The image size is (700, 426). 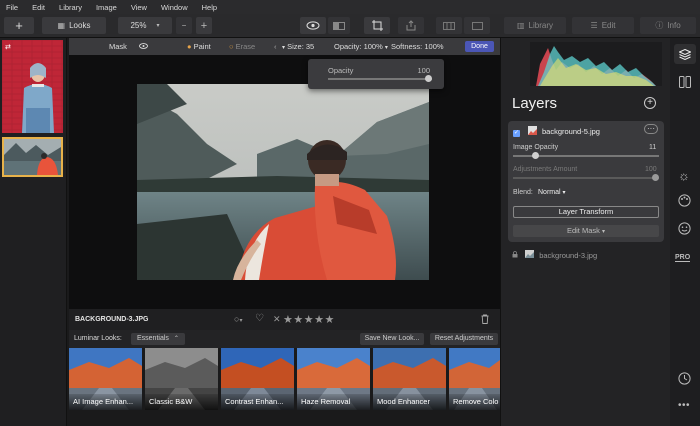 I want to click on tab-library: ▥ Library, so click(x=535, y=25).